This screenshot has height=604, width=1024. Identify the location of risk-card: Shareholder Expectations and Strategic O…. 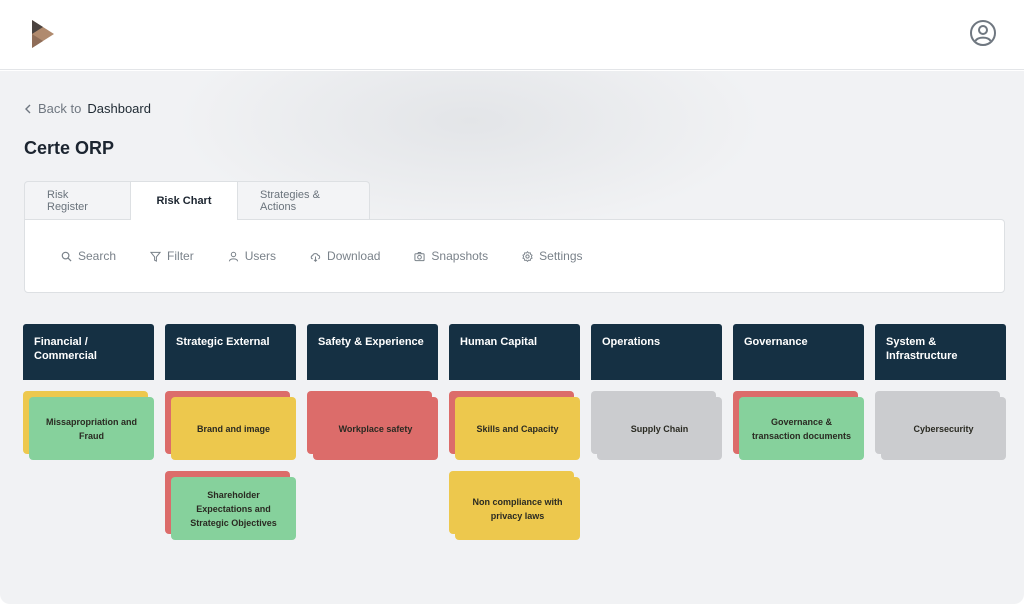
(233, 508).